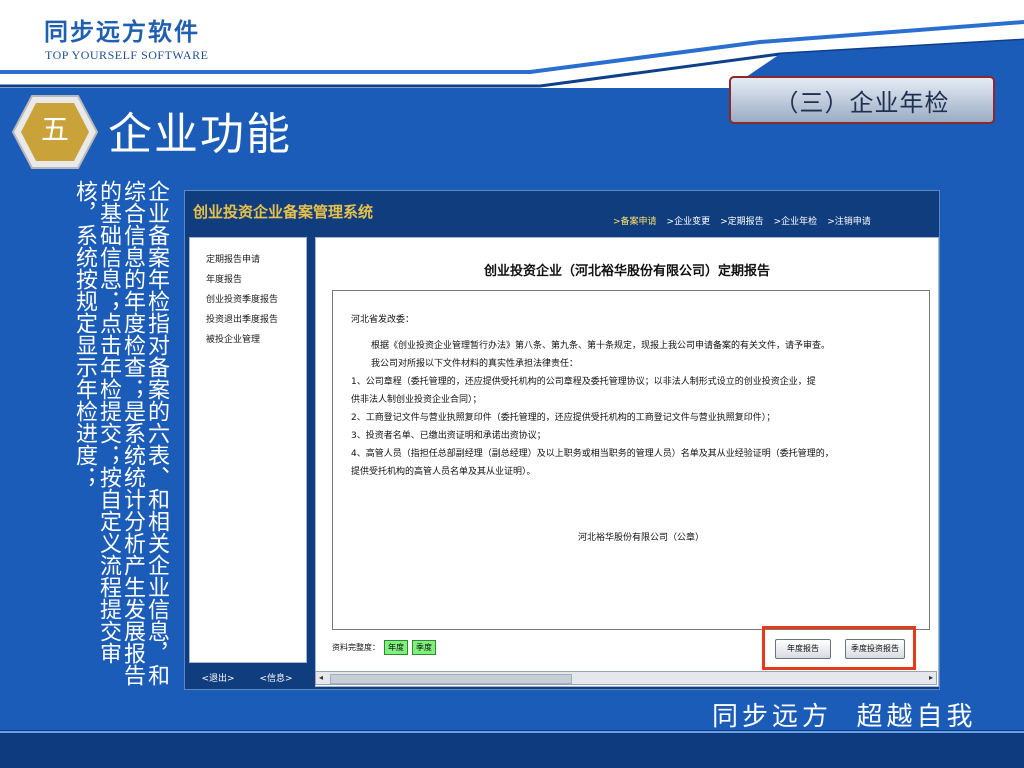  What do you see at coordinates (931, 677) in the screenshot?
I see `scroll-right-icon: ▸` at bounding box center [931, 677].